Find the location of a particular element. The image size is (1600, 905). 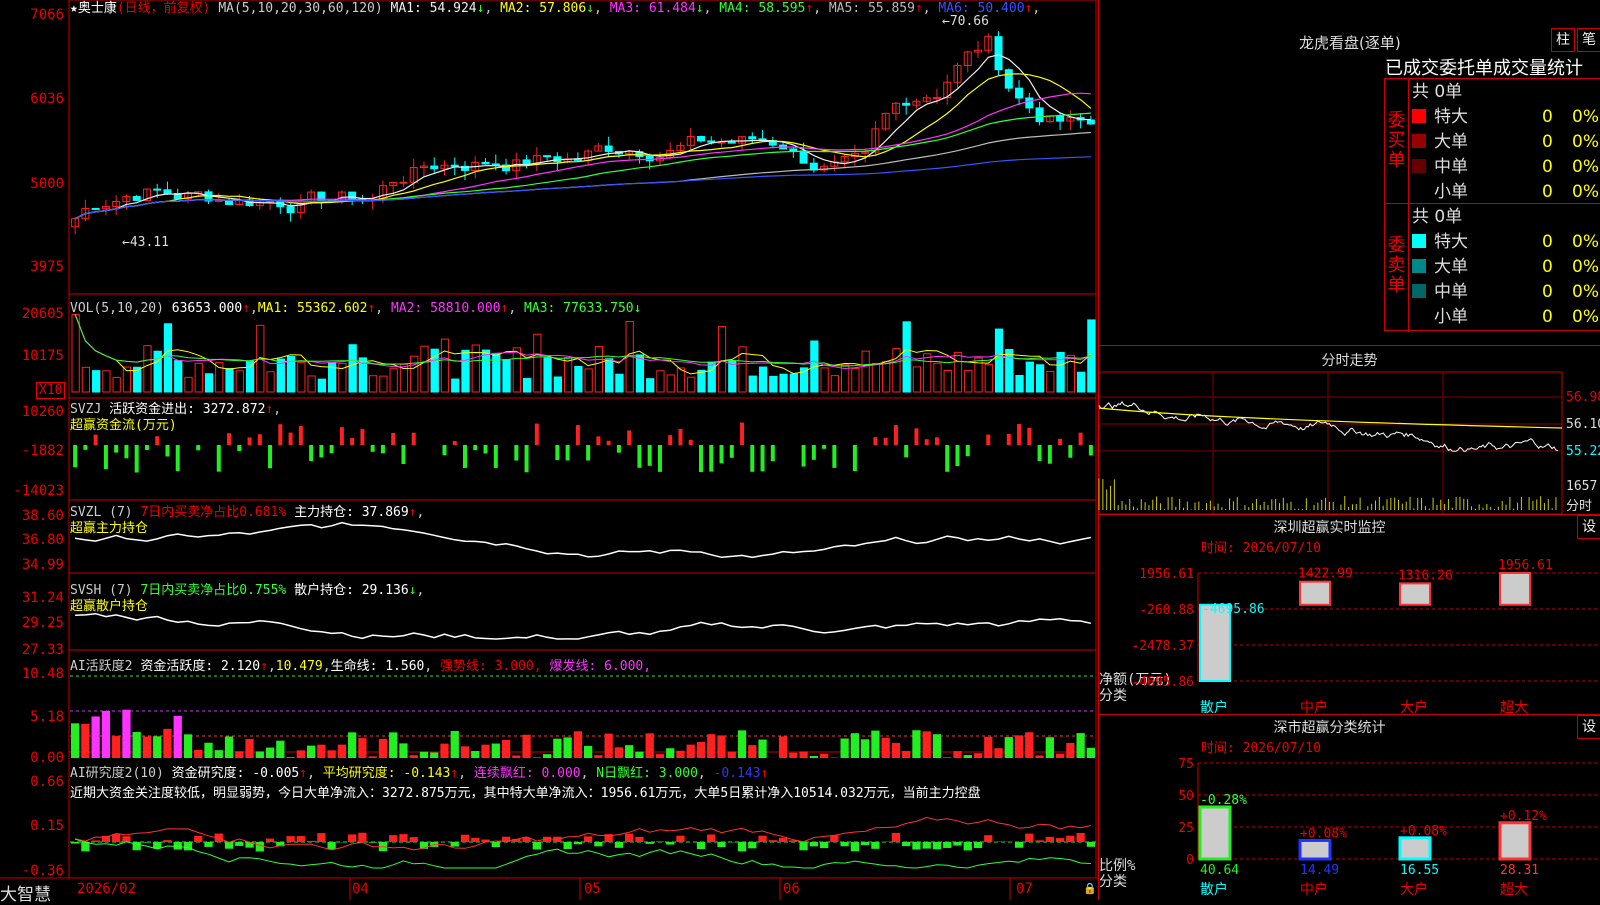

lock-icon: 🔒 is located at coordinates (1090, 888).